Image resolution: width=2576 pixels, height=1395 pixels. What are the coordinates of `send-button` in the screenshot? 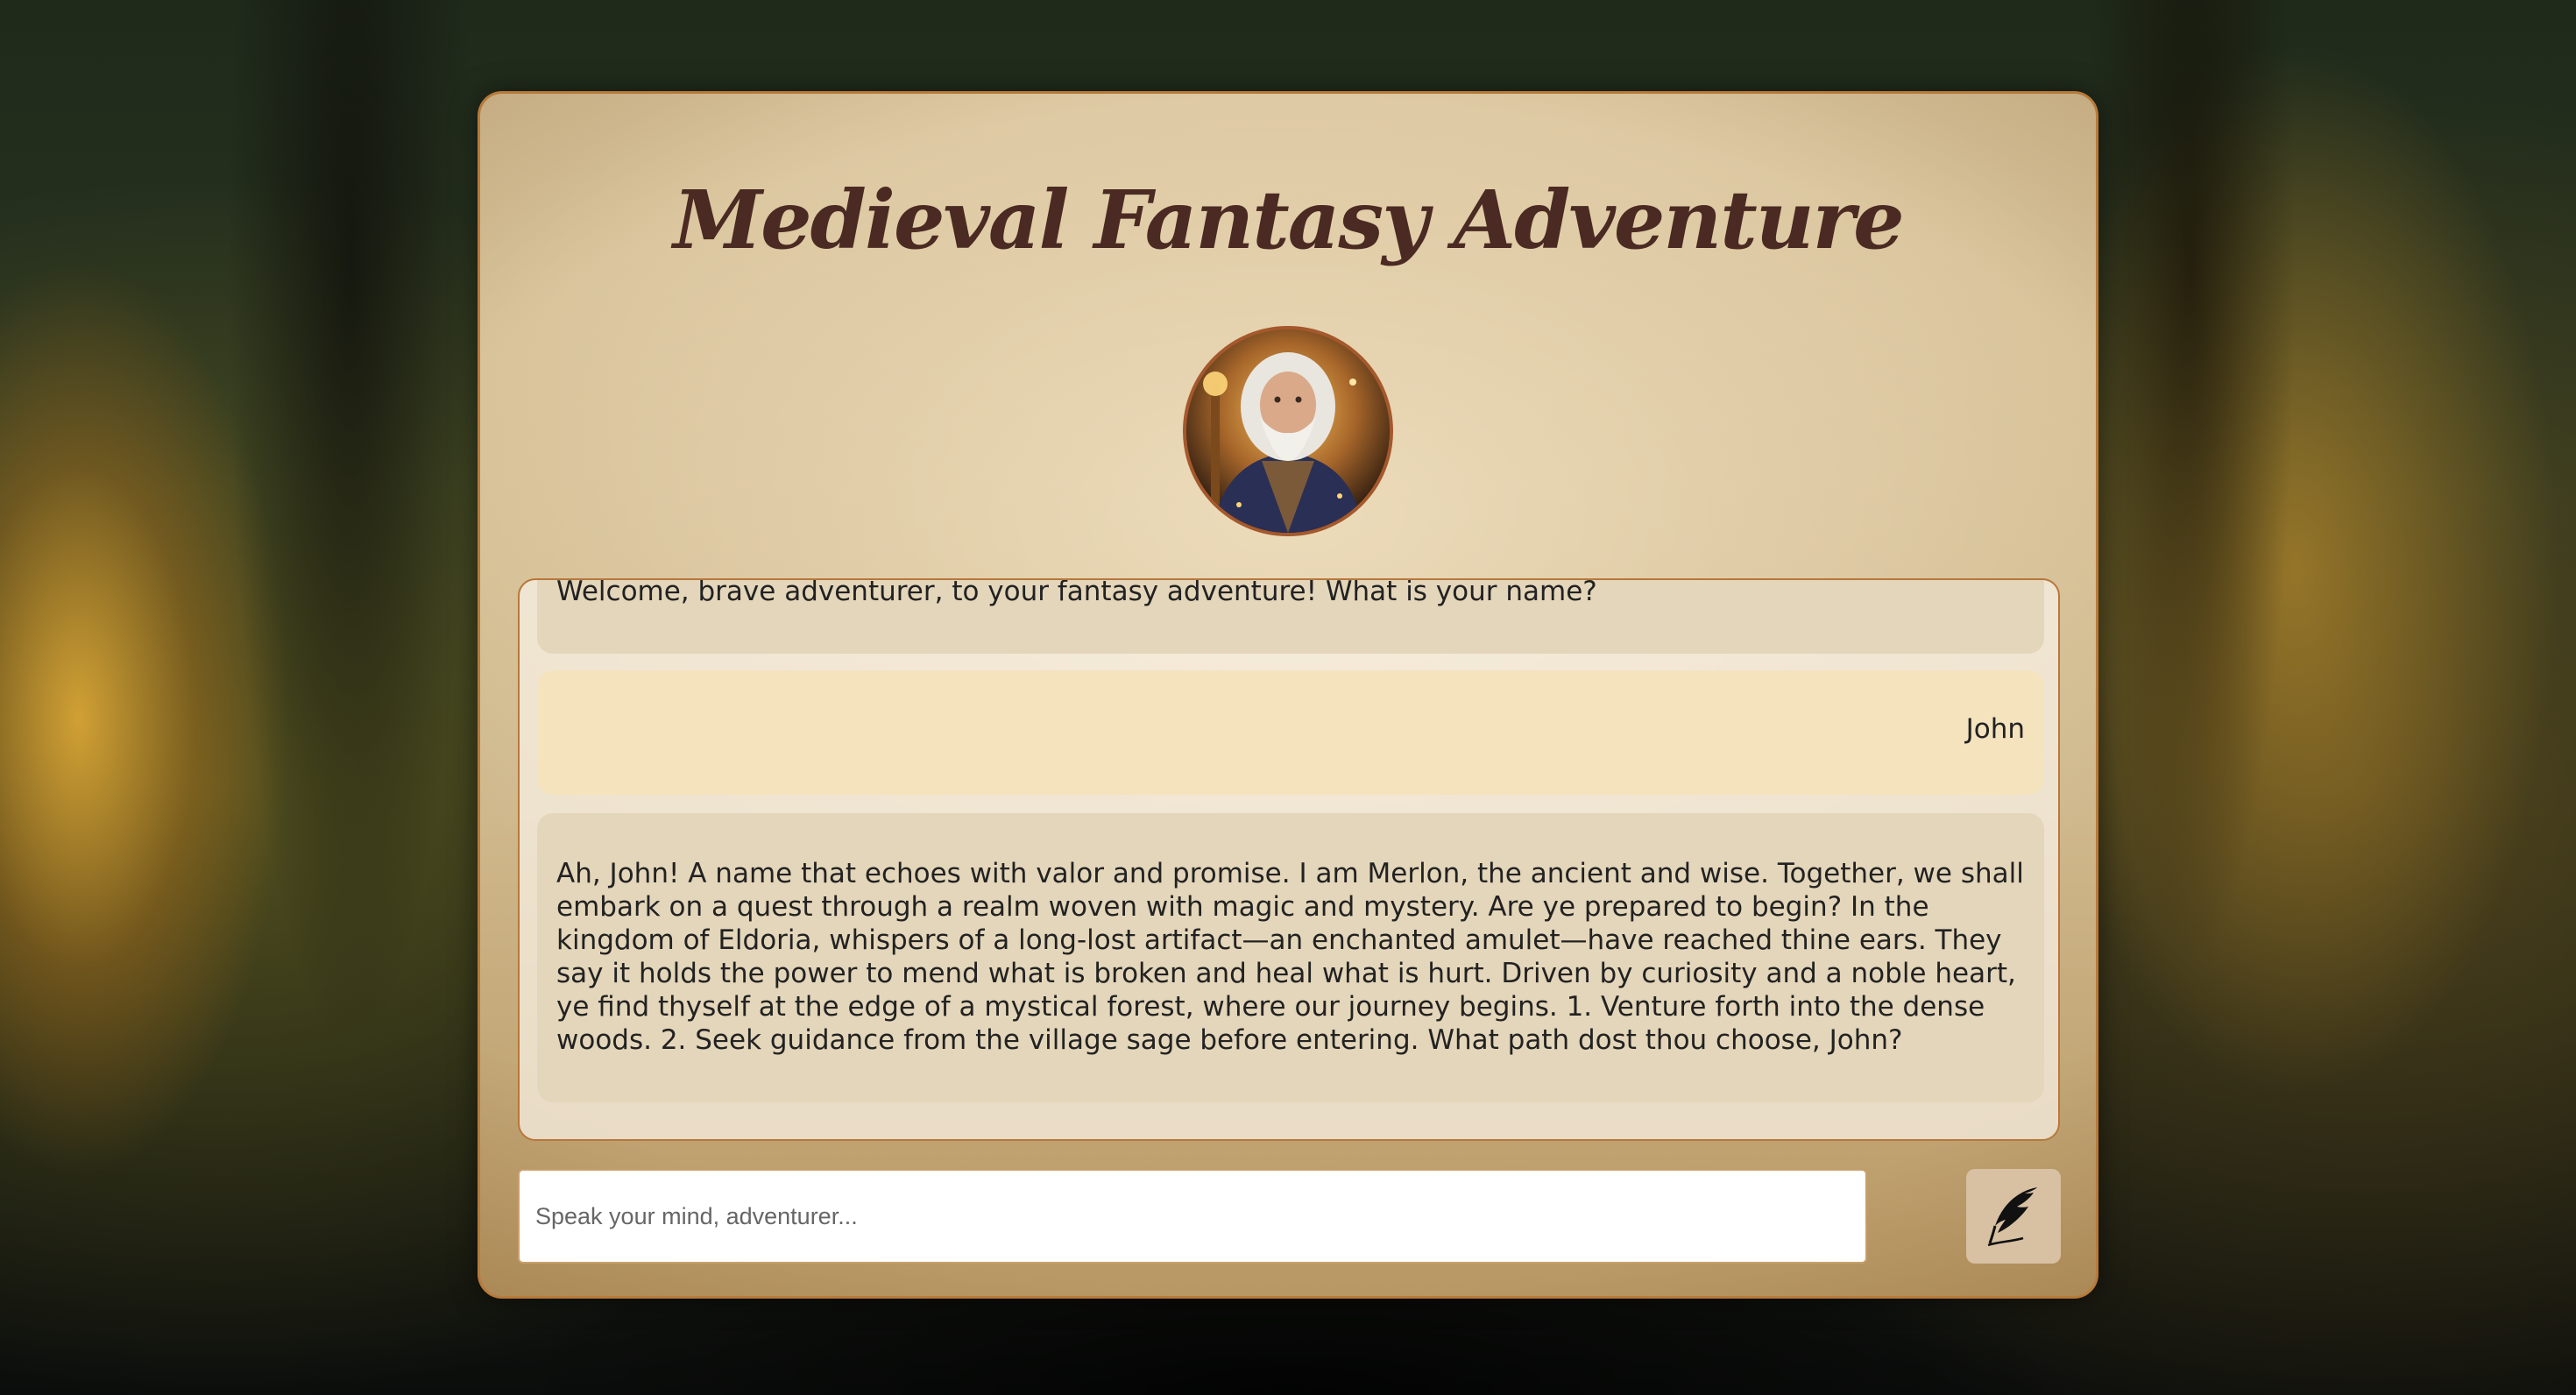 It's located at (2013, 1216).